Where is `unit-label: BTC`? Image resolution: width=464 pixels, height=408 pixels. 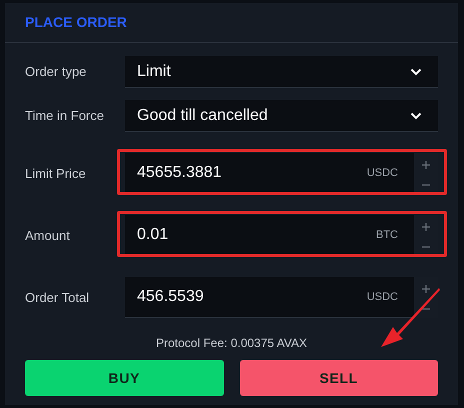
unit-label: BTC is located at coordinates (387, 235).